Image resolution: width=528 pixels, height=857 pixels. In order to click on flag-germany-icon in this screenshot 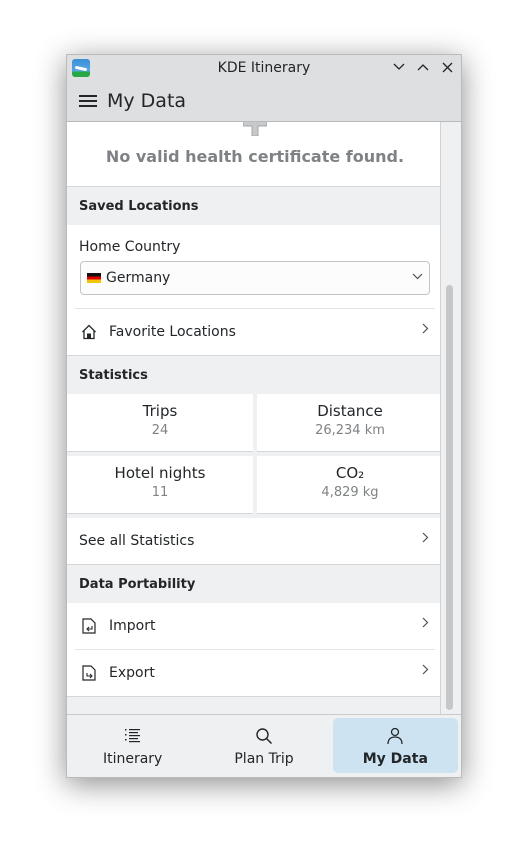, I will do `click(94, 278)`.